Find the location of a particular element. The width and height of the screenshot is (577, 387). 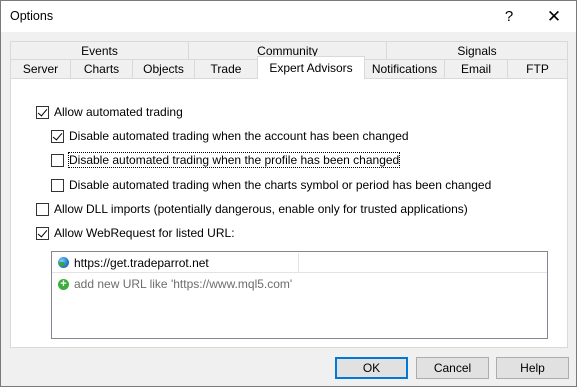

tab-expert-advisors: Expert Advisors is located at coordinates (311, 67).